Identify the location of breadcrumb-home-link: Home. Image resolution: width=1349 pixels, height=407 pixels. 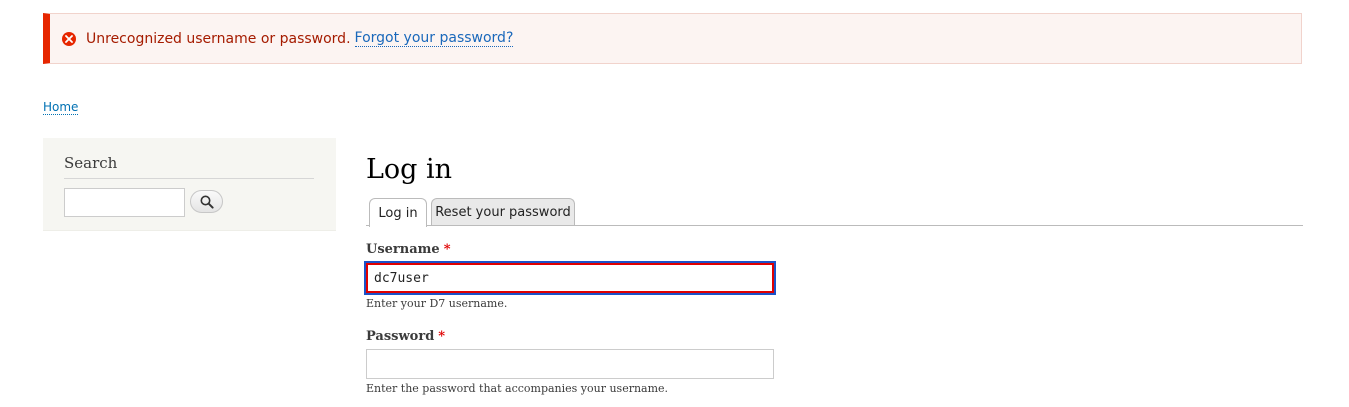
(61, 107).